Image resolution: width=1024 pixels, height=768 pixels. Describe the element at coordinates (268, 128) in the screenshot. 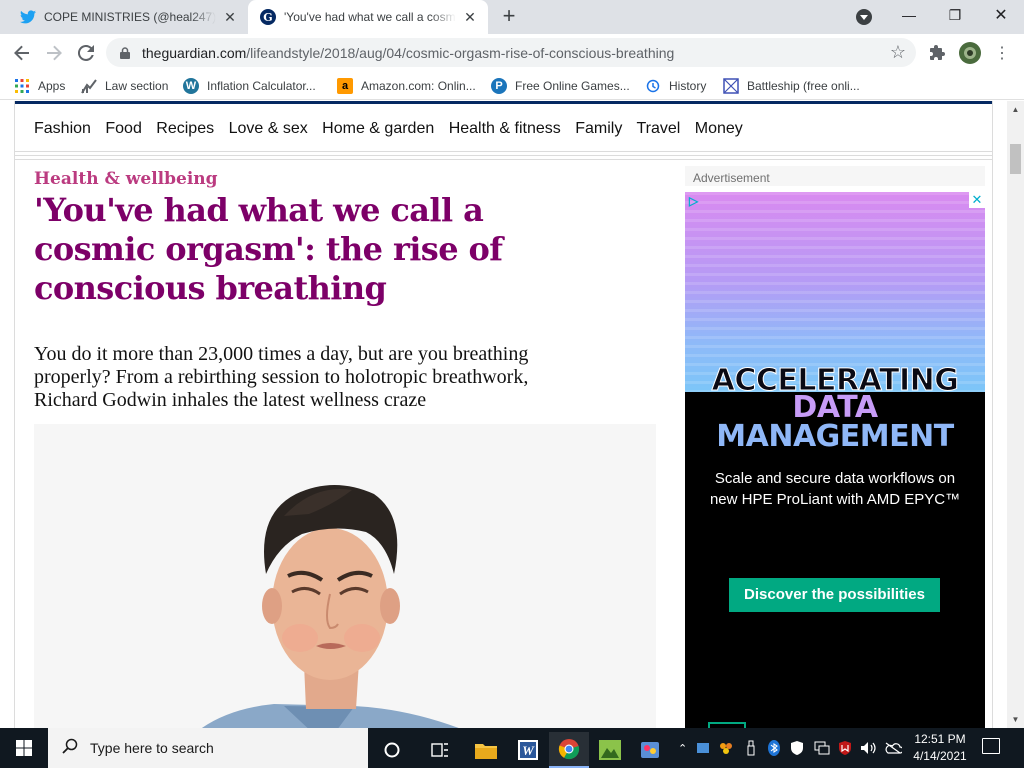

I see `subnav-item-love-sex: Love & sex` at that location.